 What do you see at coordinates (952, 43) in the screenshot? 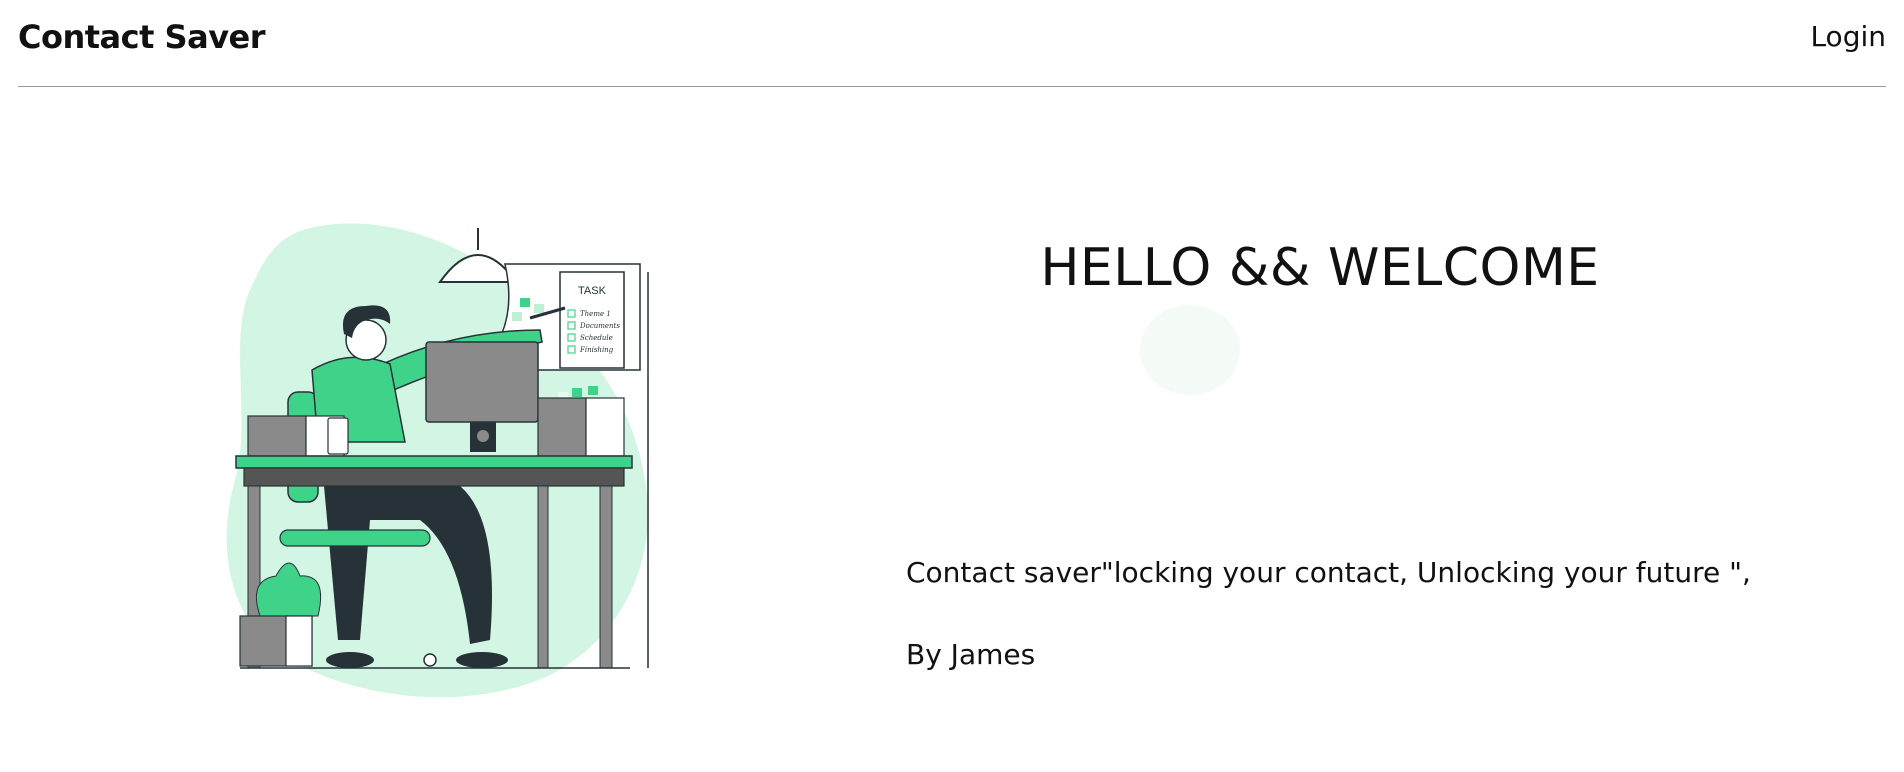
I see `navbar: Contact Saver Login` at bounding box center [952, 43].